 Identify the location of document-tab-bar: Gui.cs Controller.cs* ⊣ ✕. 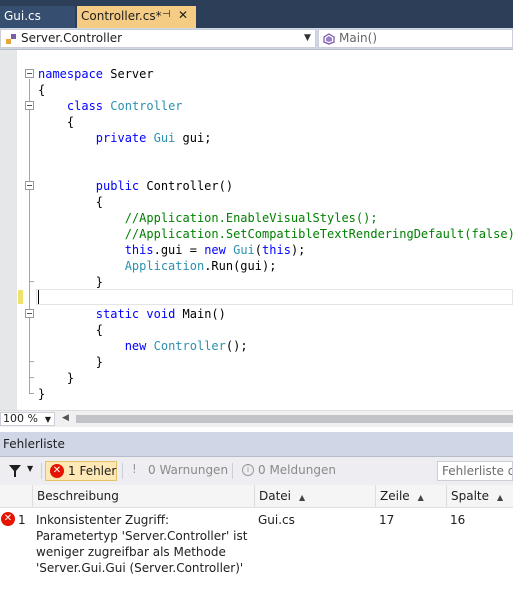
(256, 14).